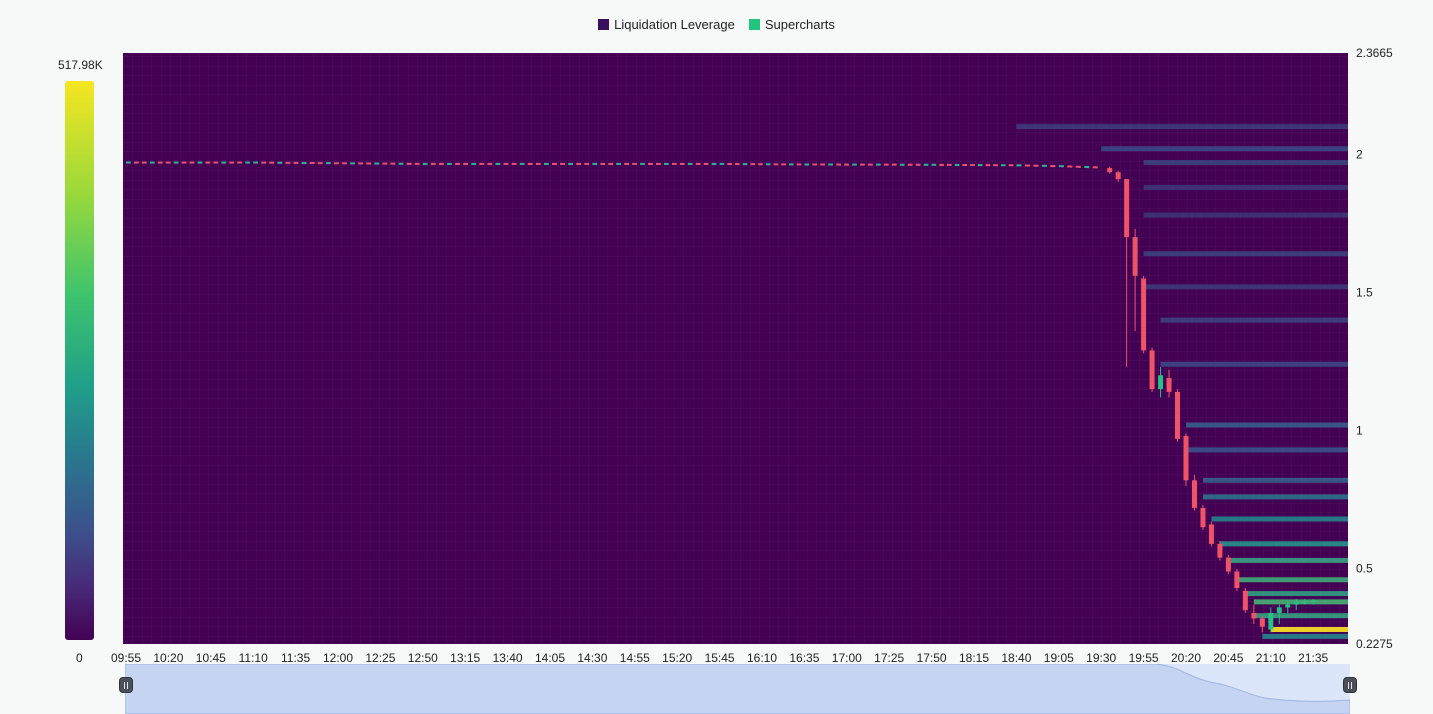  Describe the element at coordinates (1374, 53) in the screenshot. I see `y-tick-label: 2.3665` at that location.